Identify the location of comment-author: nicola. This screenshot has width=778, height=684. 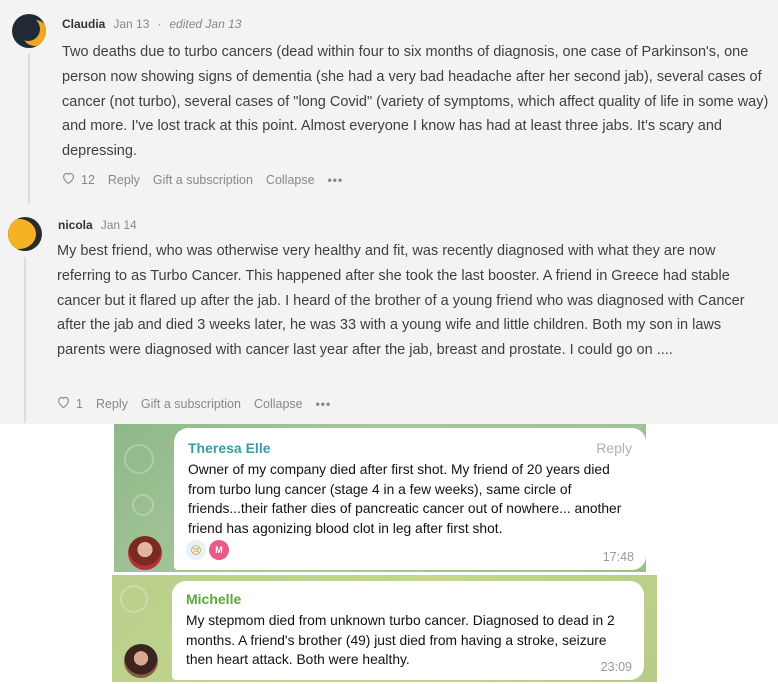
(75, 225).